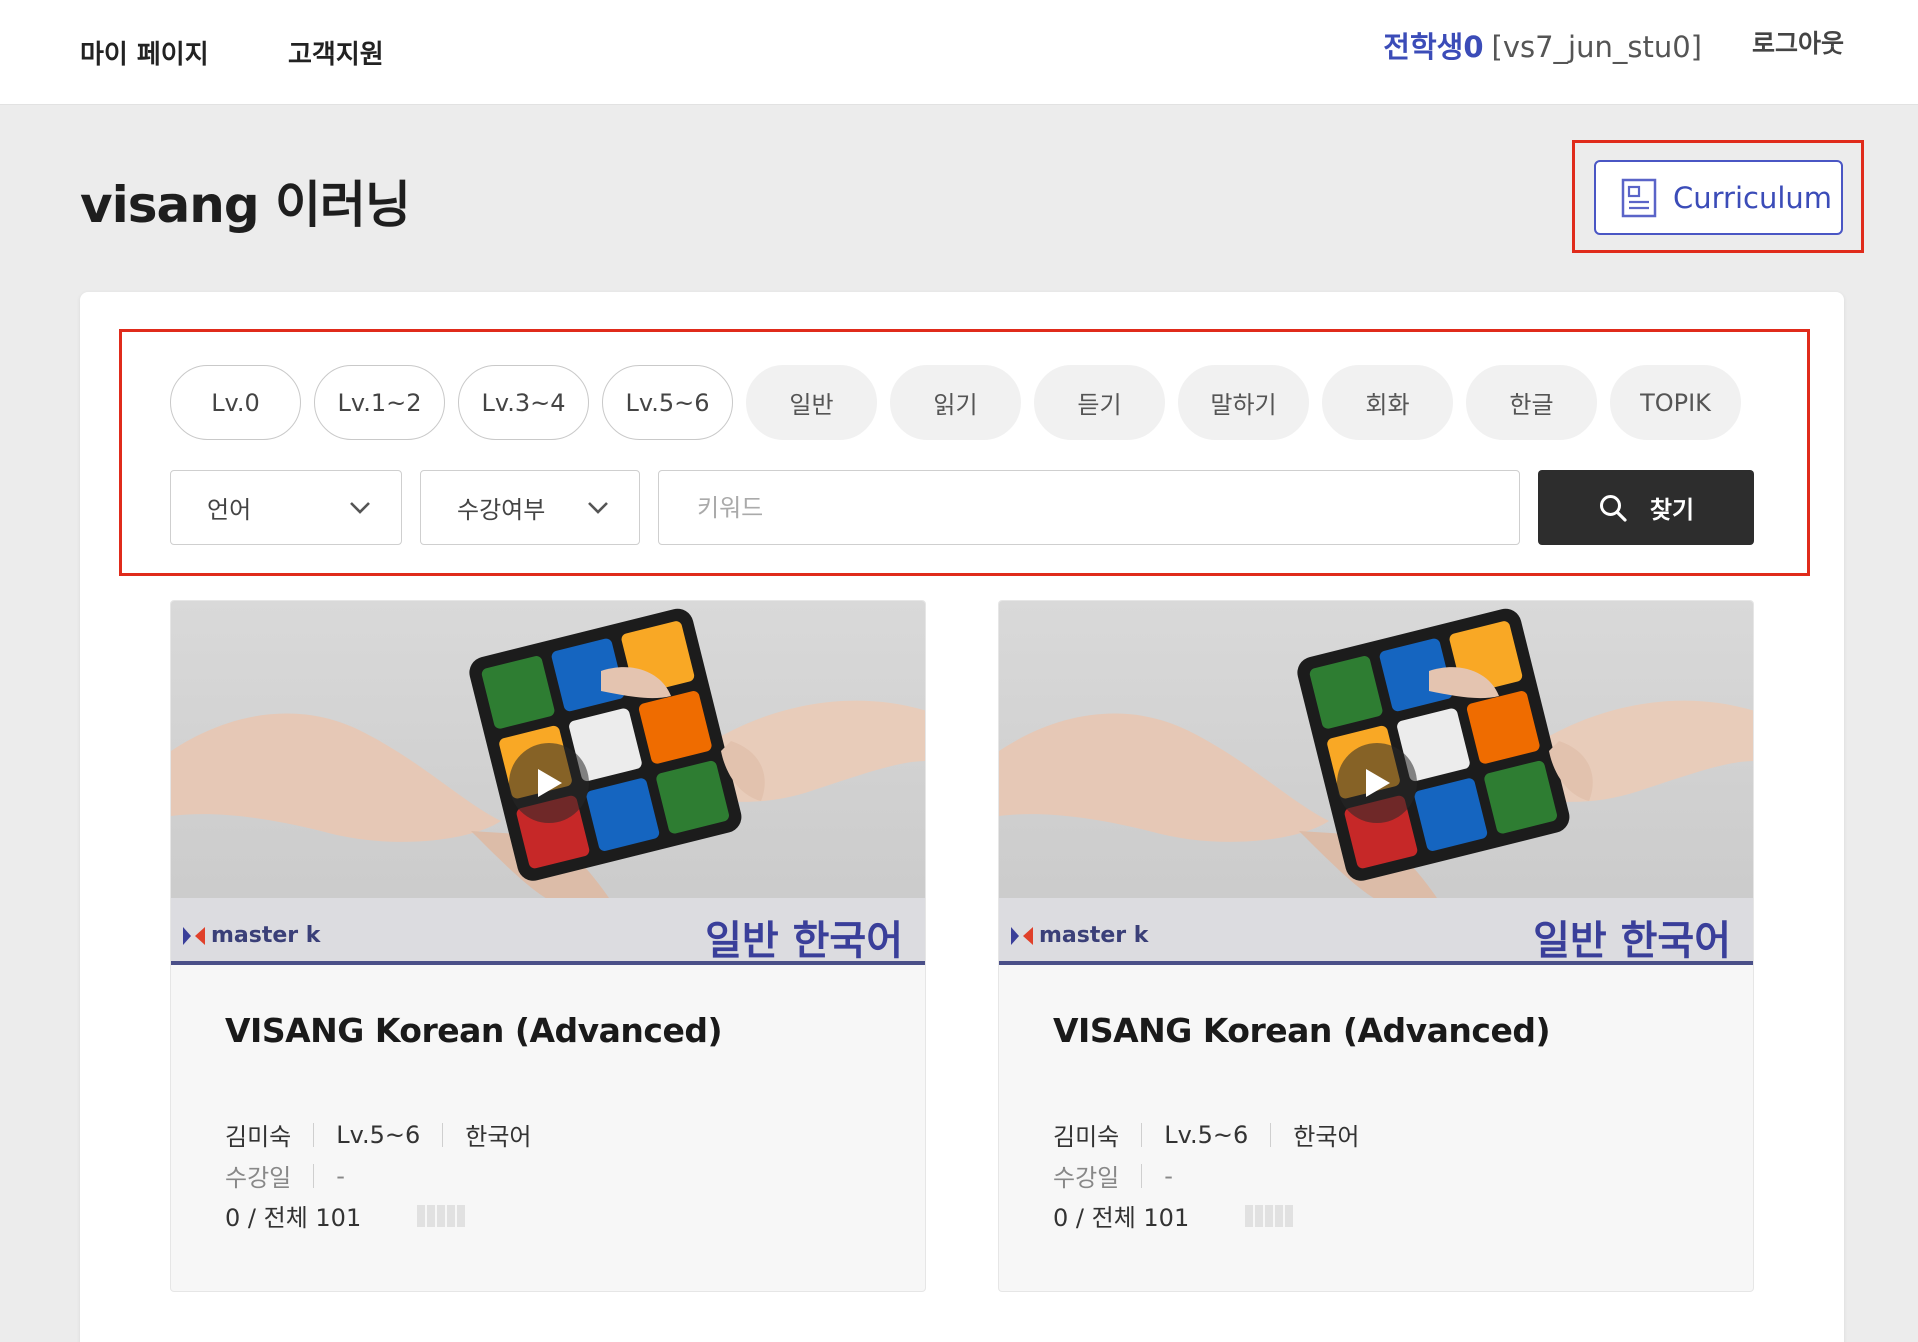 Image resolution: width=1918 pixels, height=1342 pixels. What do you see at coordinates (144, 52) in the screenshot?
I see `nav-my-page: 마이 페이지` at bounding box center [144, 52].